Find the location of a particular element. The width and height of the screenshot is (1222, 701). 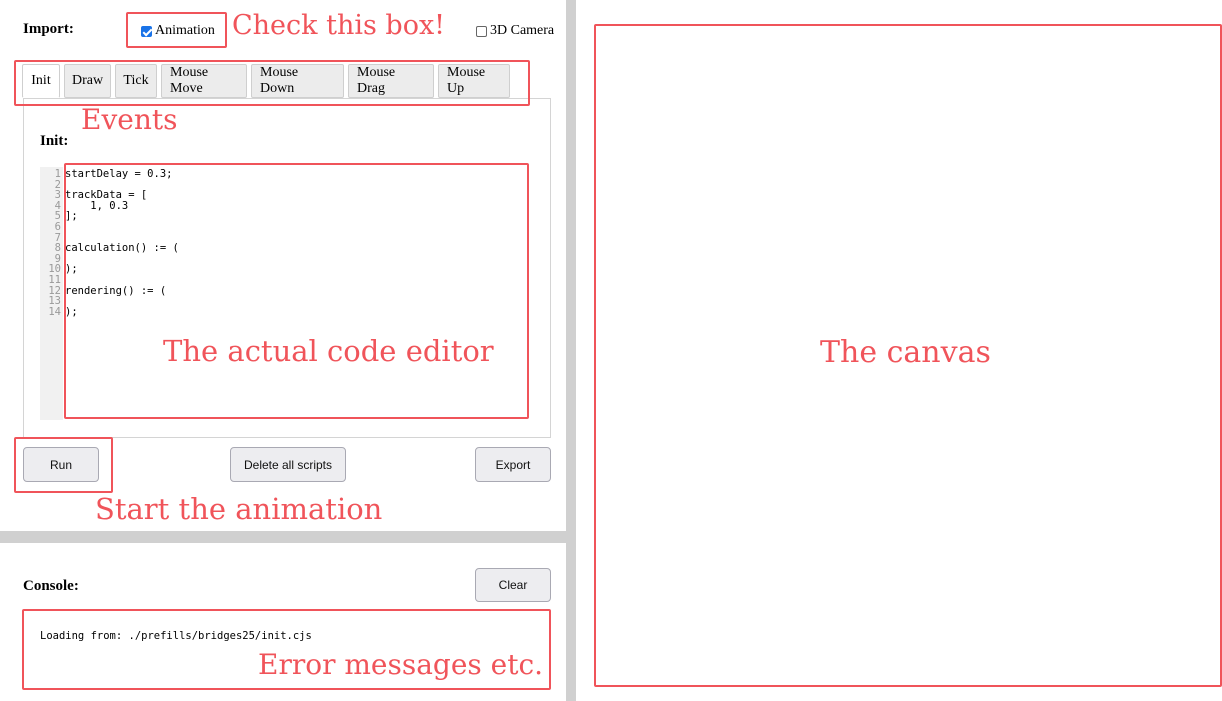

tab-draw: Draw is located at coordinates (87, 81).